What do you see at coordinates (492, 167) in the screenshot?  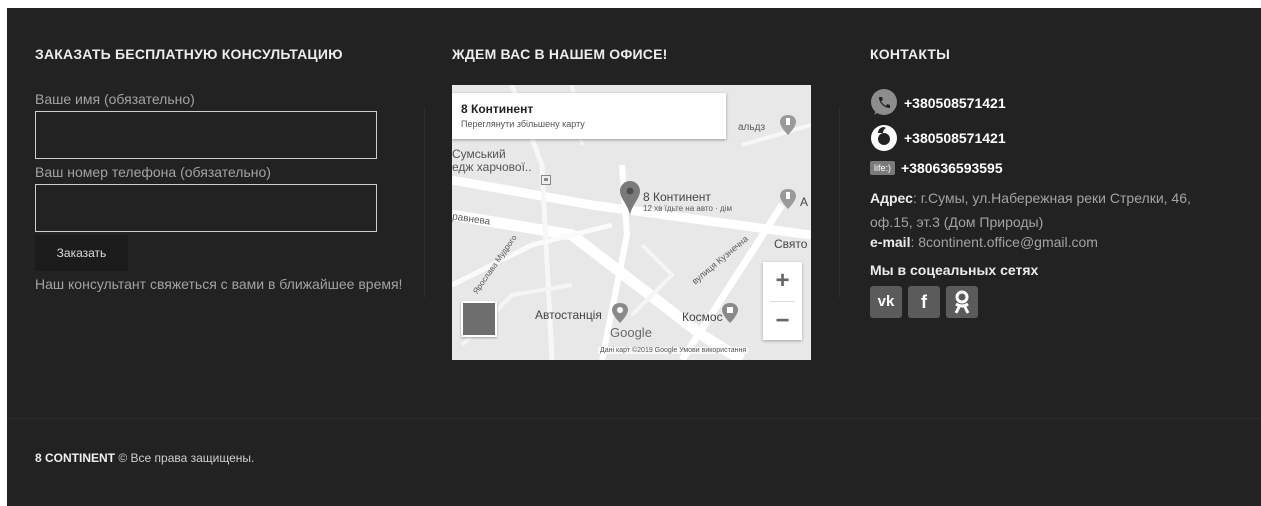 I see `map-label: едж харчової..` at bounding box center [492, 167].